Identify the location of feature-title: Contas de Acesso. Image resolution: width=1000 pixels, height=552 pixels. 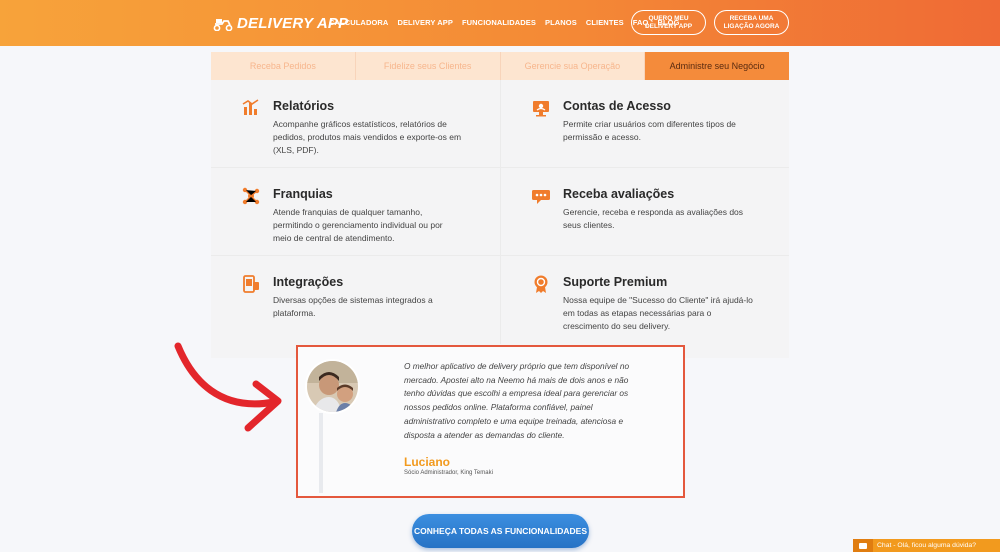
(617, 106).